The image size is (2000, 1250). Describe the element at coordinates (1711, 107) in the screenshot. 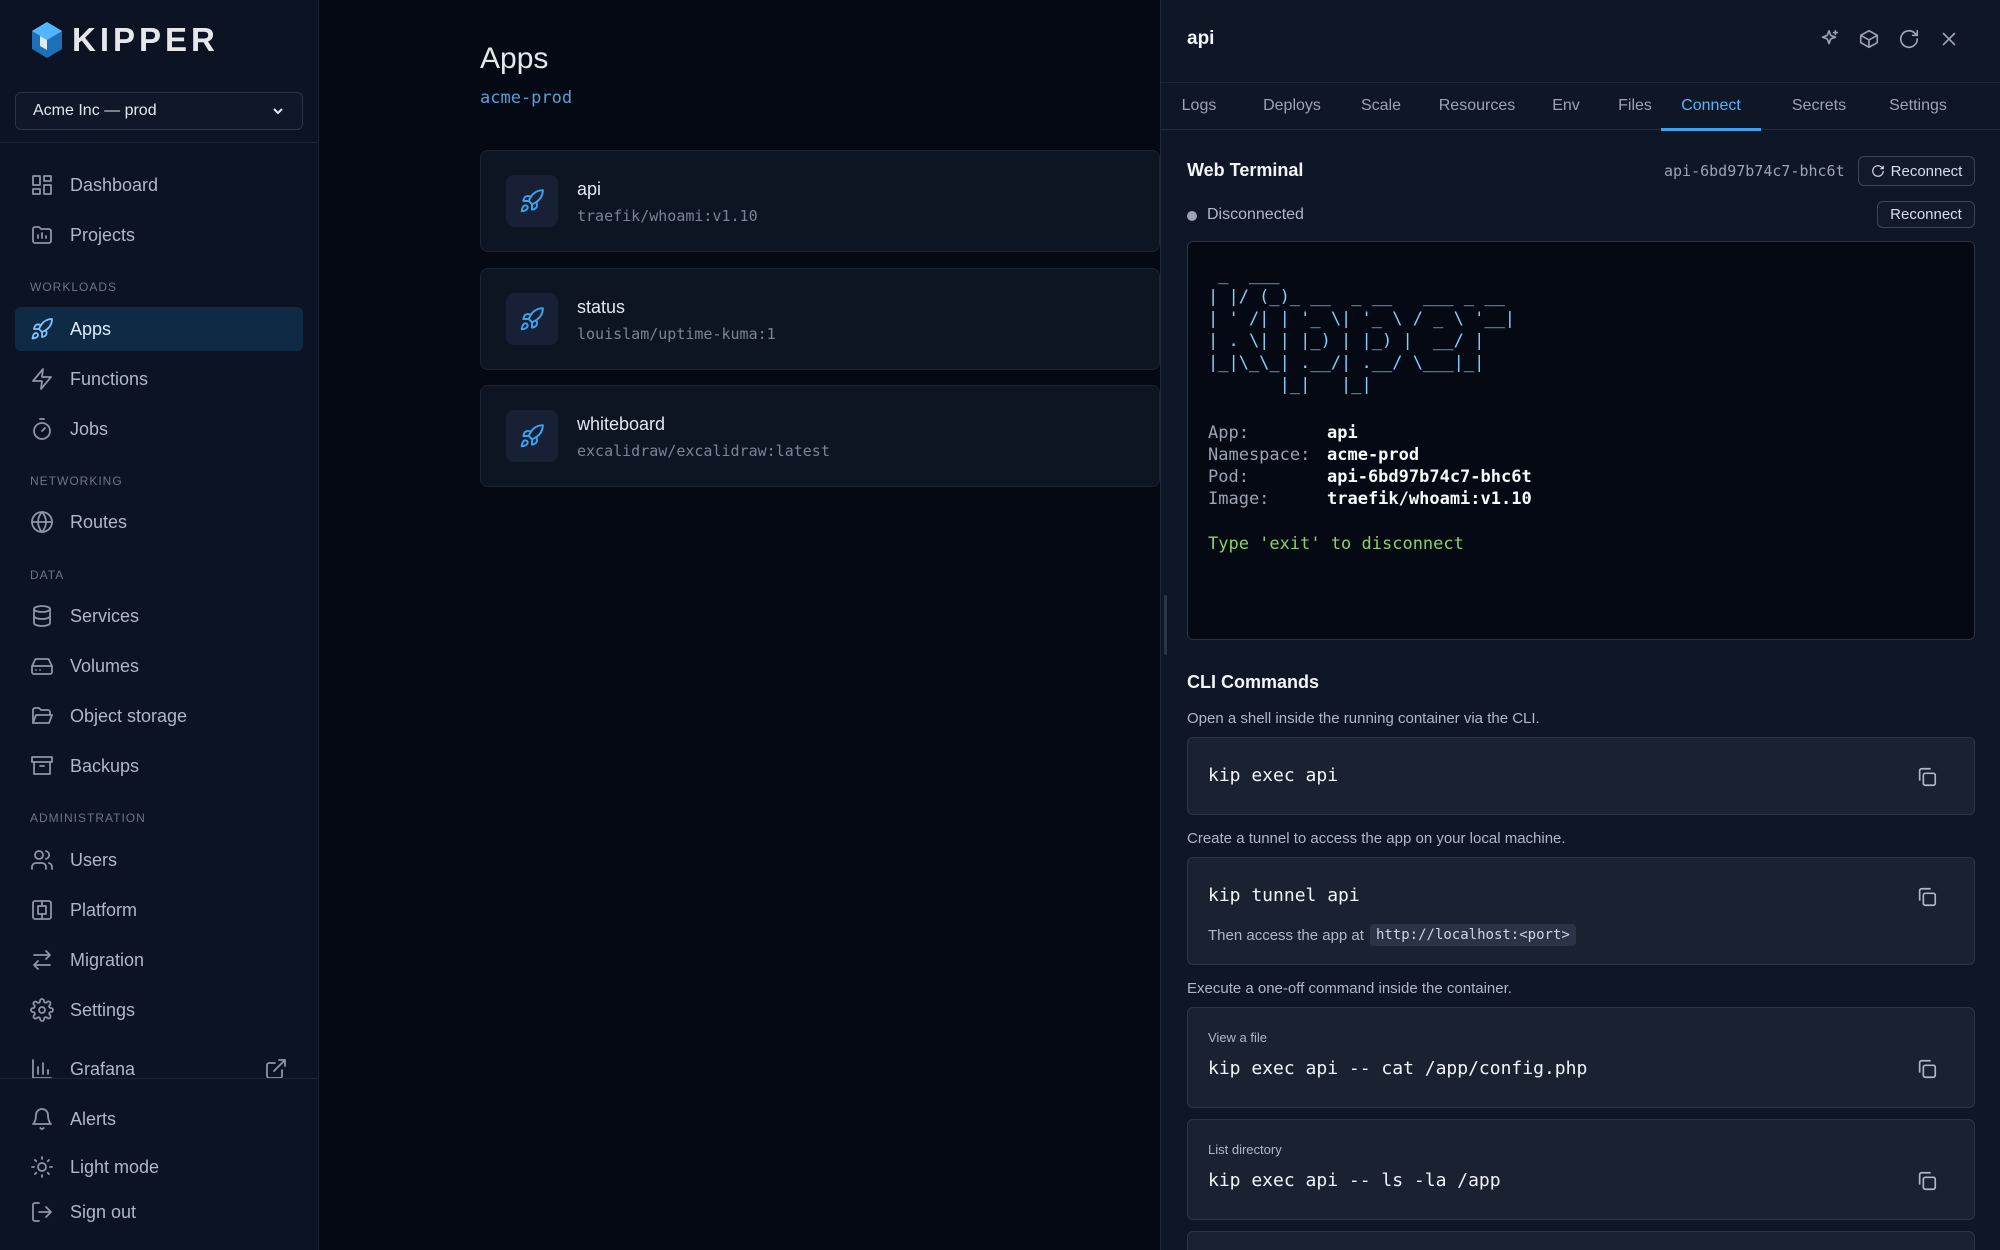

I see `tab-connect: Connect` at that location.